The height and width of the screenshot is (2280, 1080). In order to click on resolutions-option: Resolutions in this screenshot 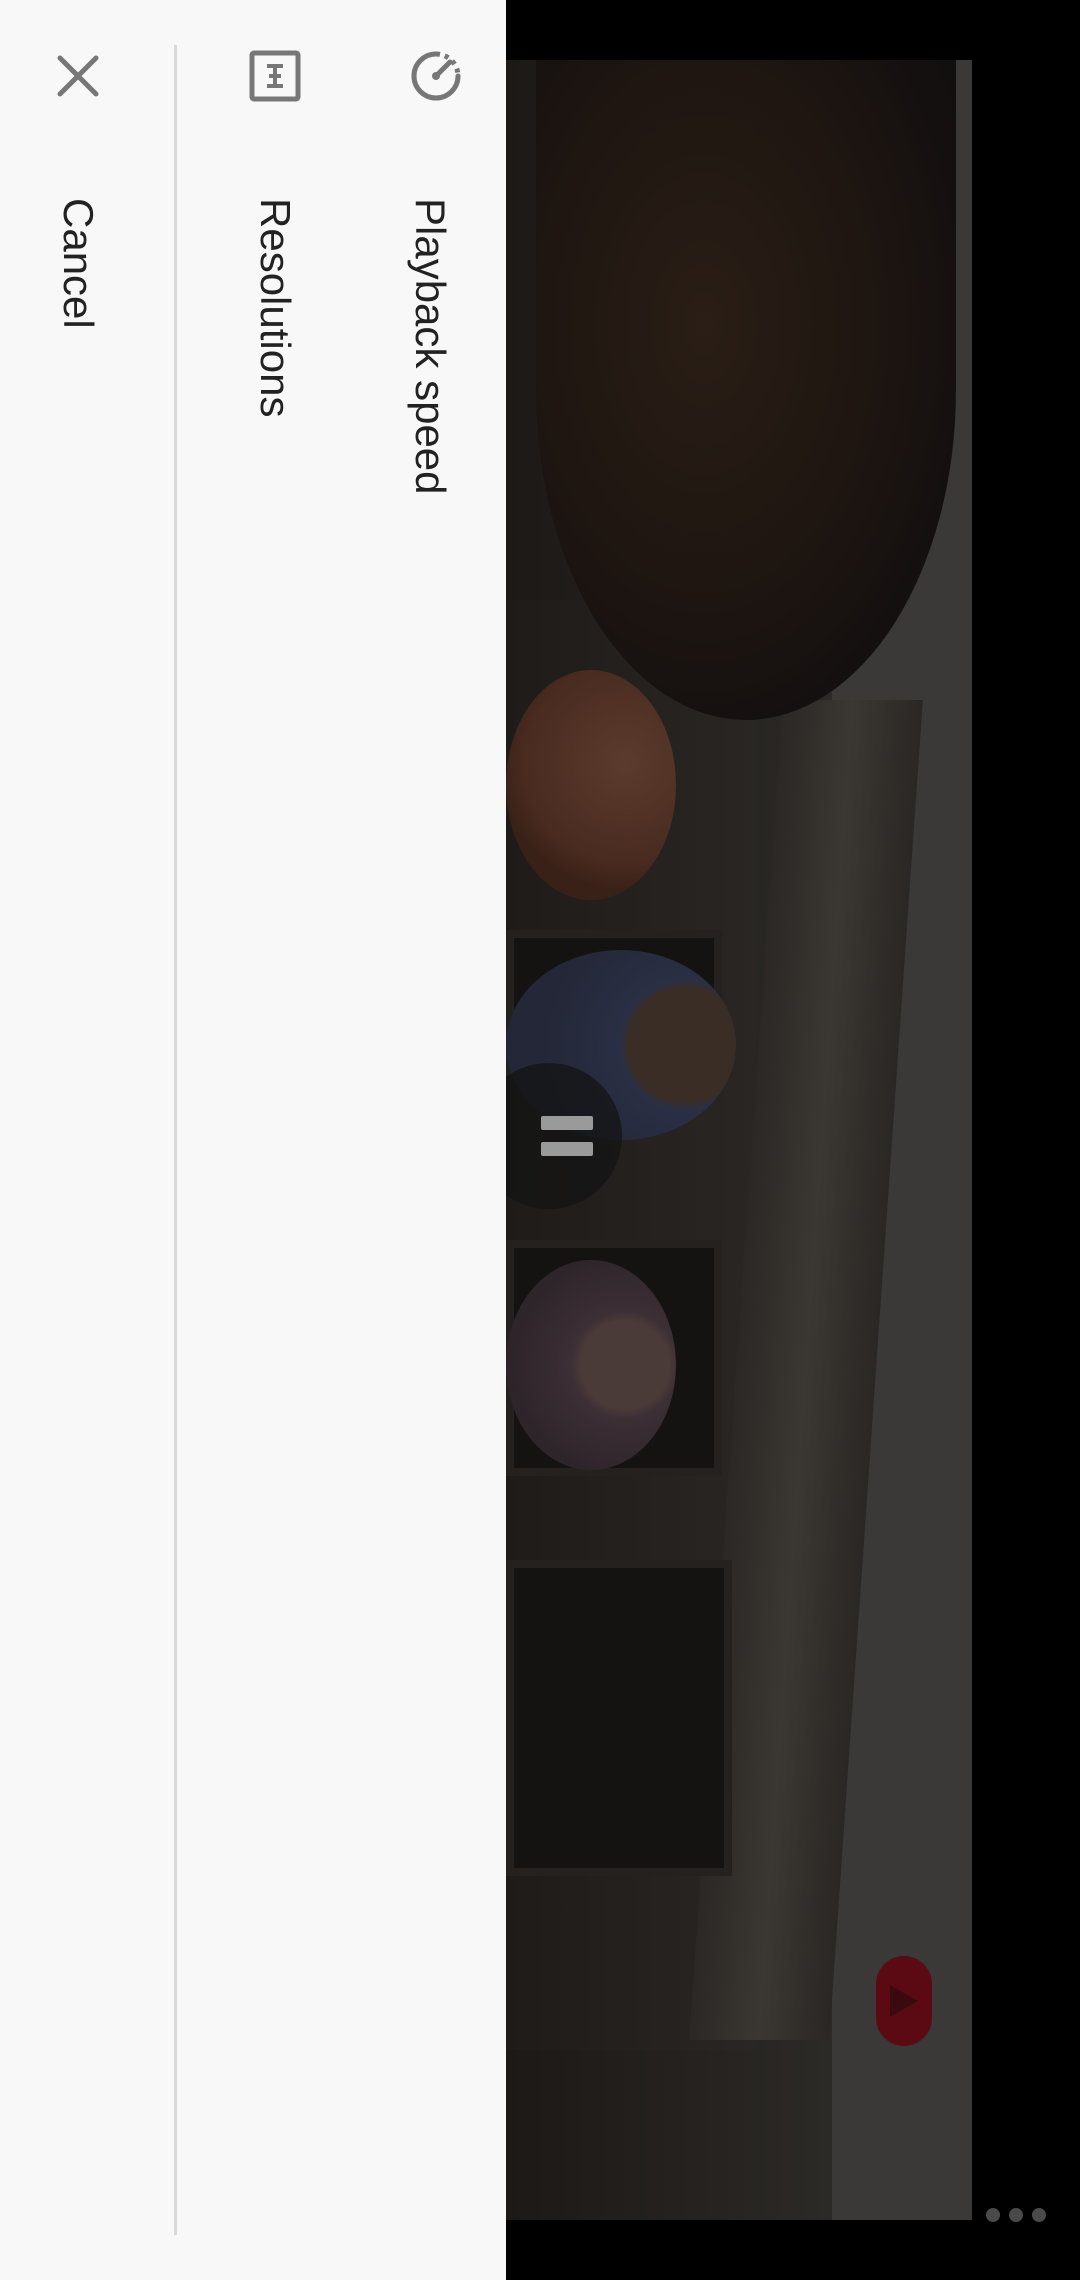, I will do `click(279, 260)`.